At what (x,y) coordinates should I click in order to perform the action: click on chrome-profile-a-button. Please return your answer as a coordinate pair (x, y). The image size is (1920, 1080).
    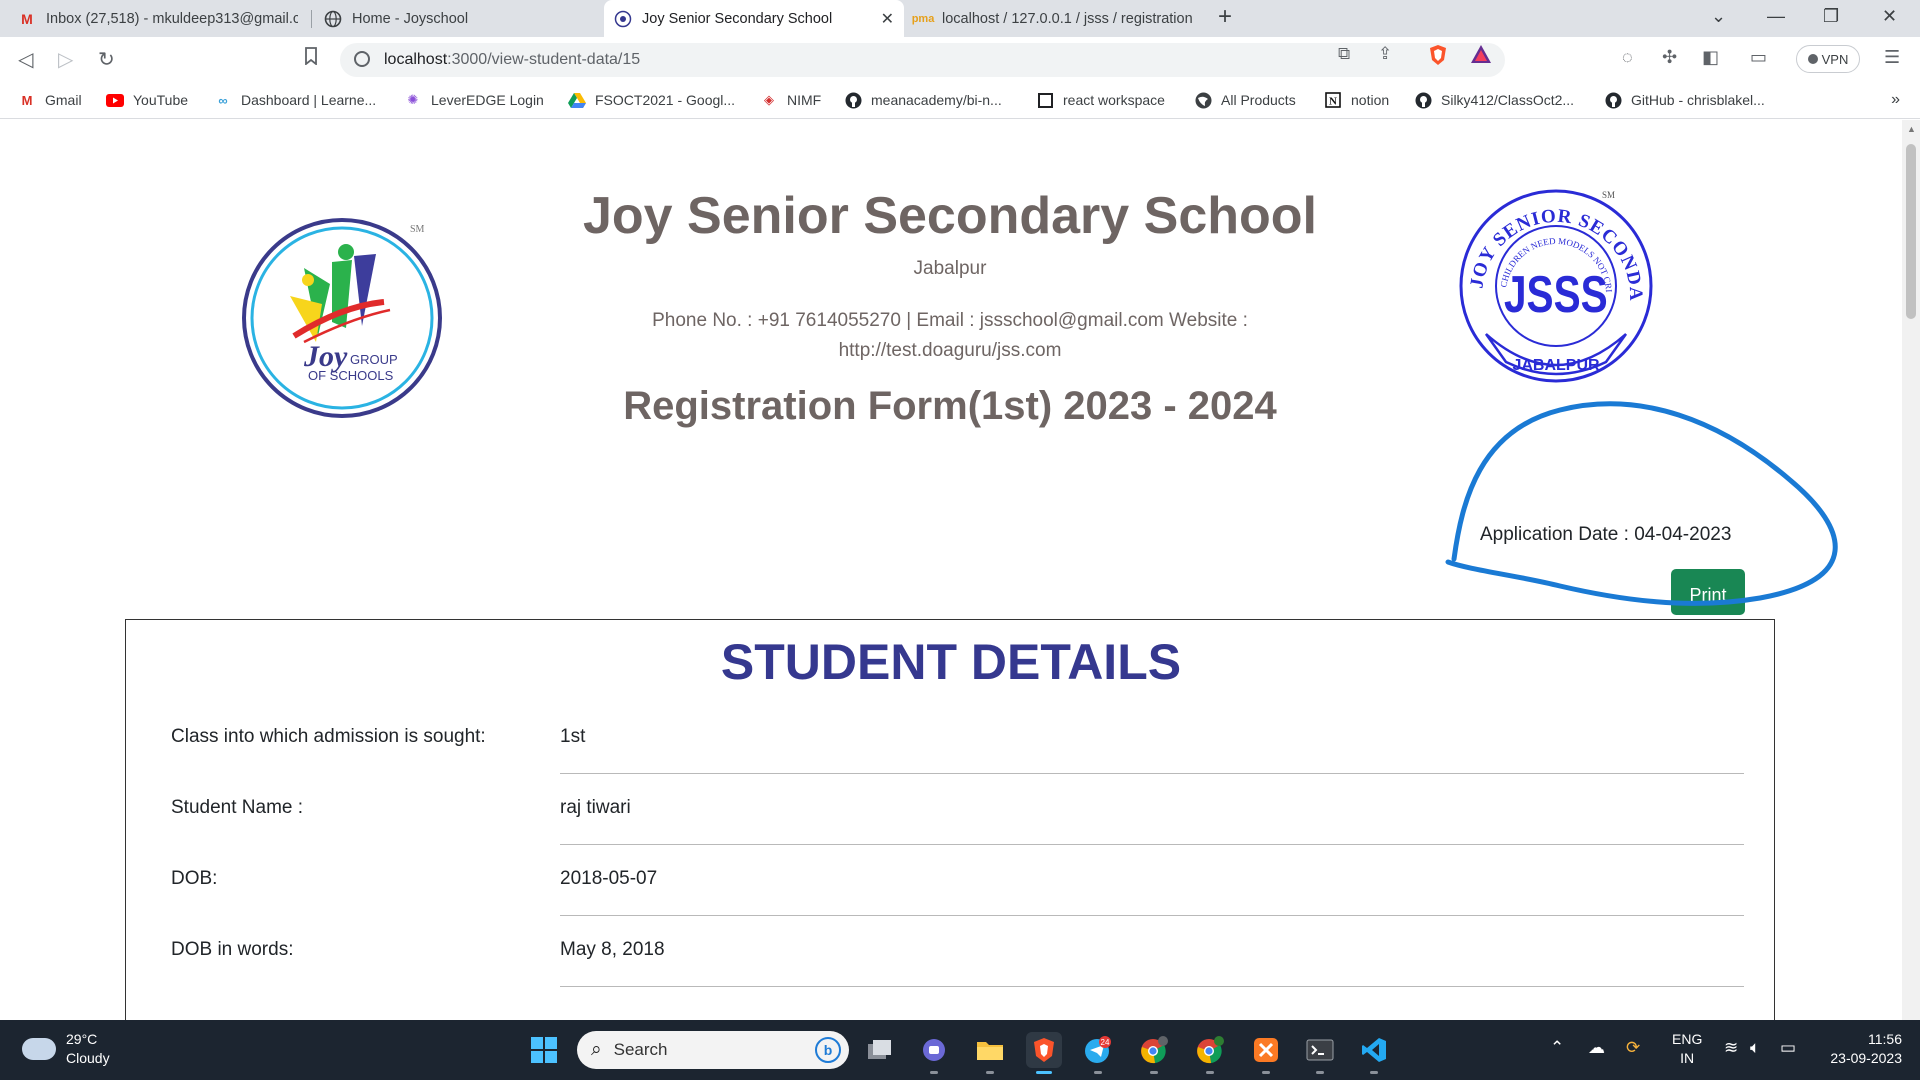
    Looking at the image, I should click on (1154, 1053).